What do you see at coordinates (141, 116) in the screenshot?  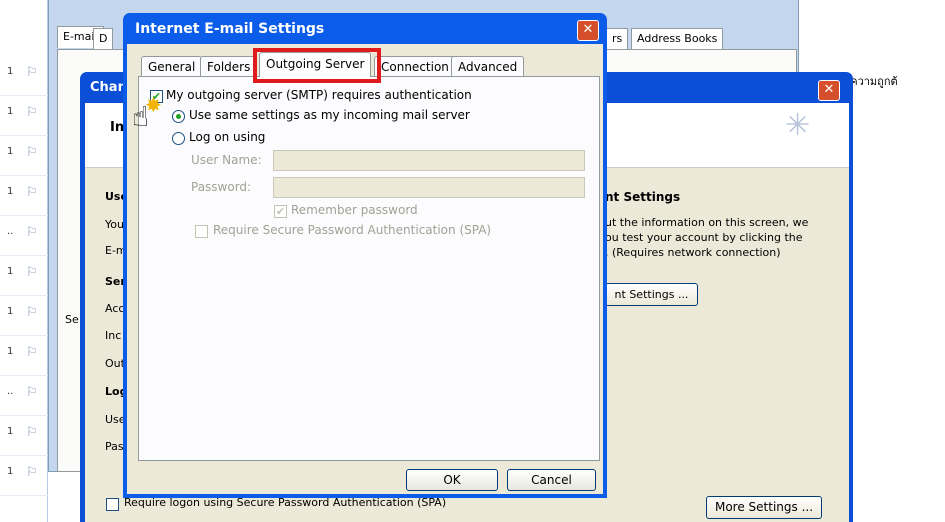 I see `hand-pointer-icon: ☝` at bounding box center [141, 116].